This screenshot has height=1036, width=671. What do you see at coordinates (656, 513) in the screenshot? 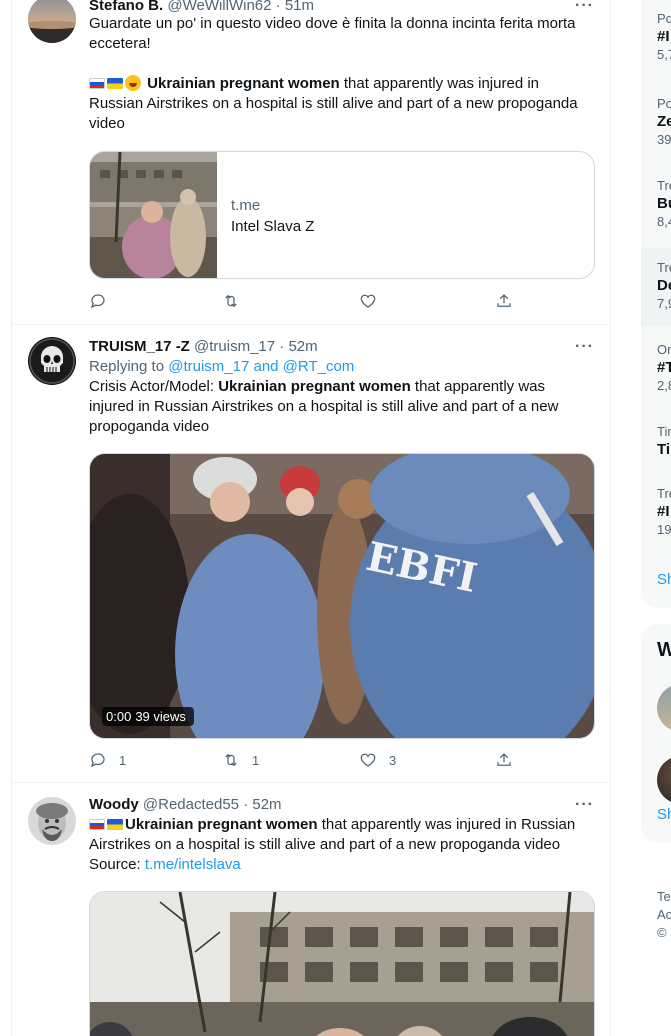
I see `trend-item: Tre #I 19` at bounding box center [656, 513].